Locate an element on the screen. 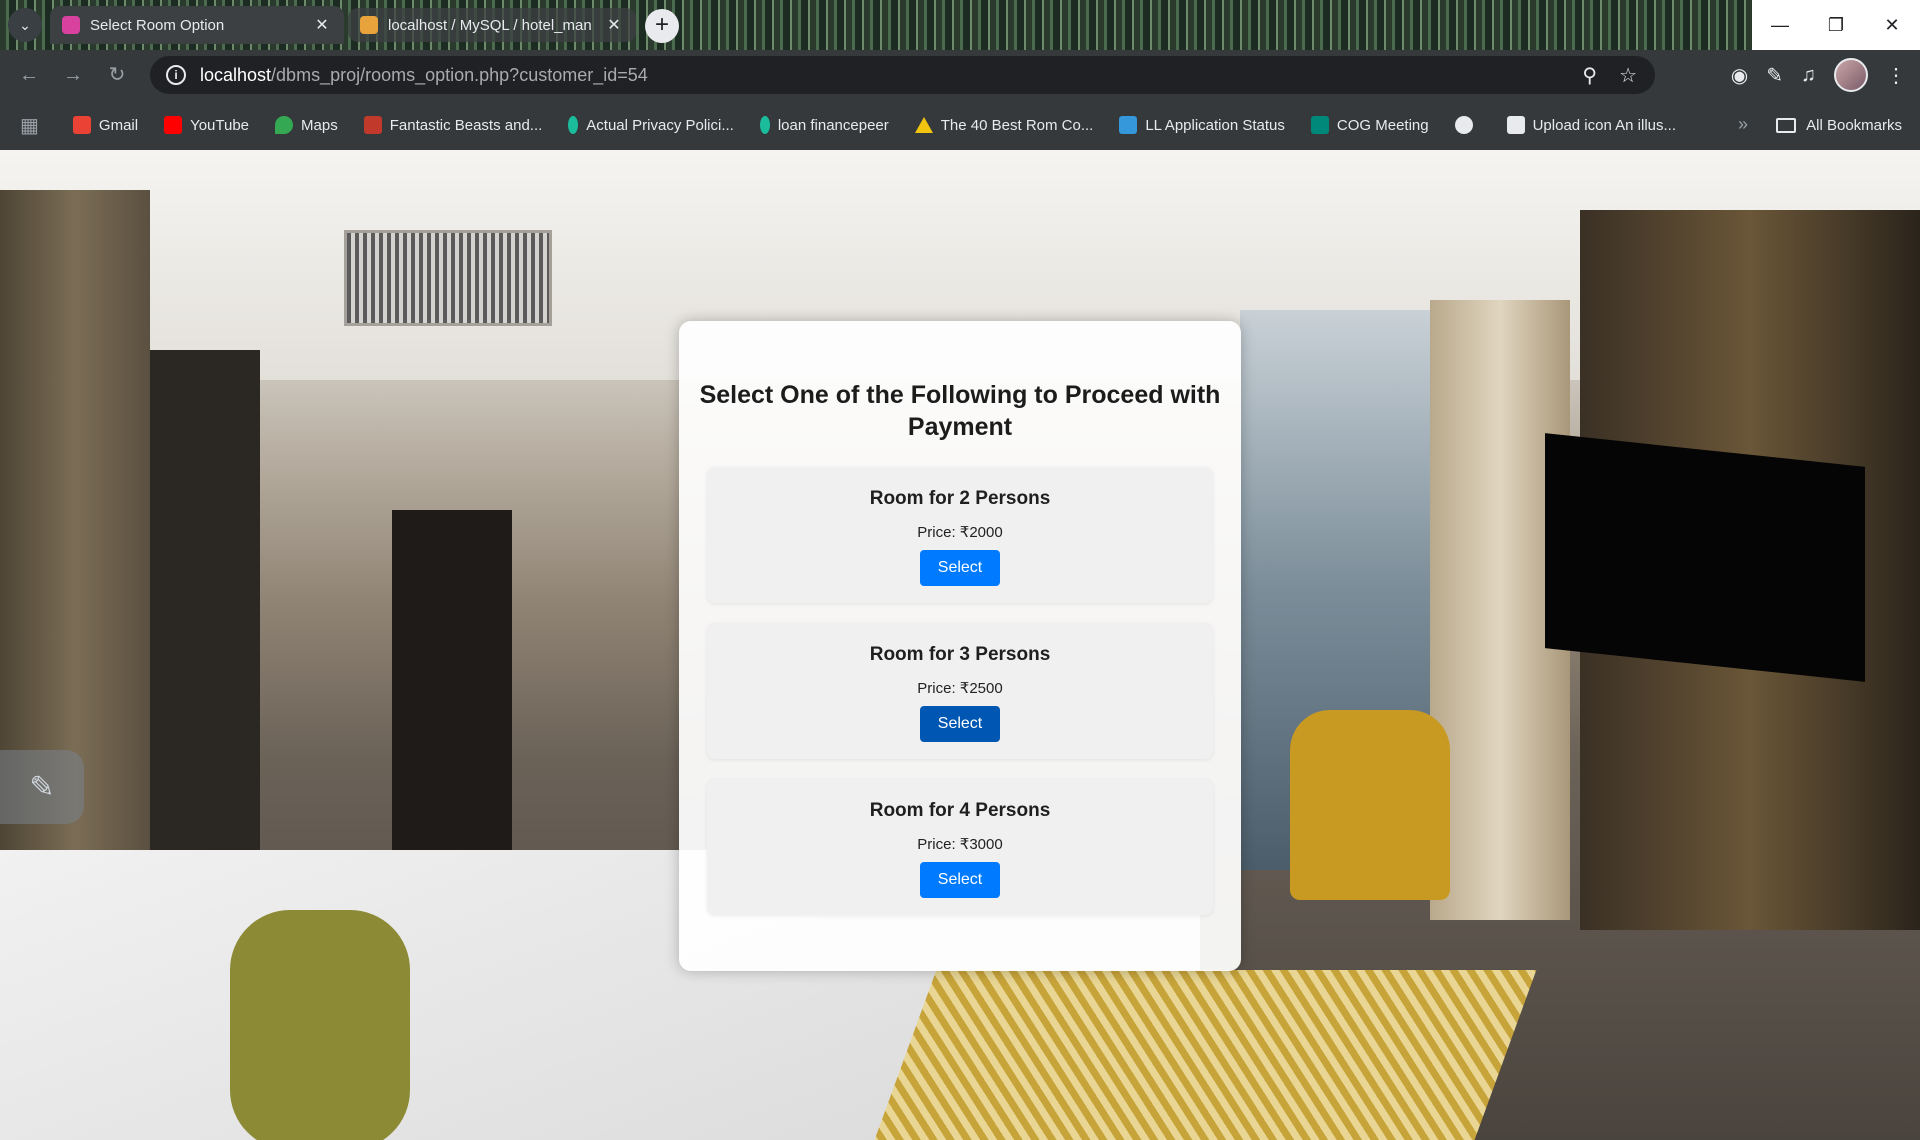 Image resolution: width=1920 pixels, height=1140 pixels. bookmark-globe is located at coordinates (1467, 125).